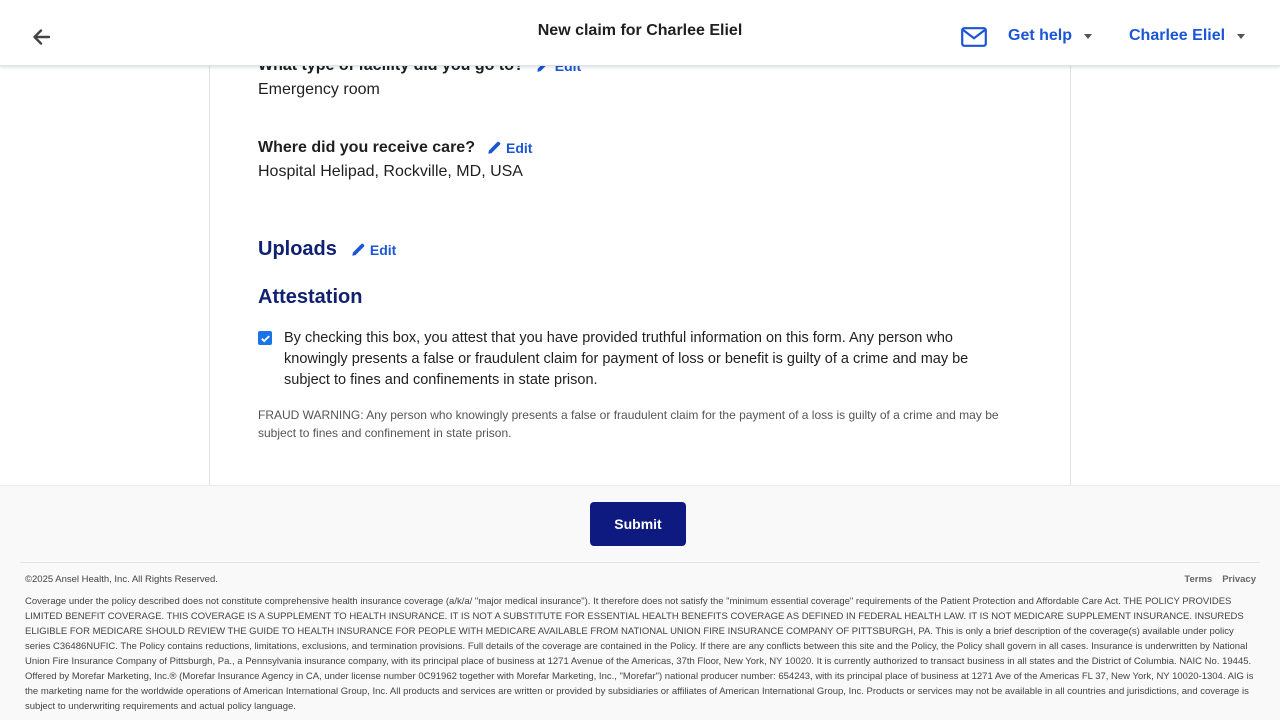  What do you see at coordinates (366, 147) in the screenshot?
I see `care-location-label: Where did you receive care?` at bounding box center [366, 147].